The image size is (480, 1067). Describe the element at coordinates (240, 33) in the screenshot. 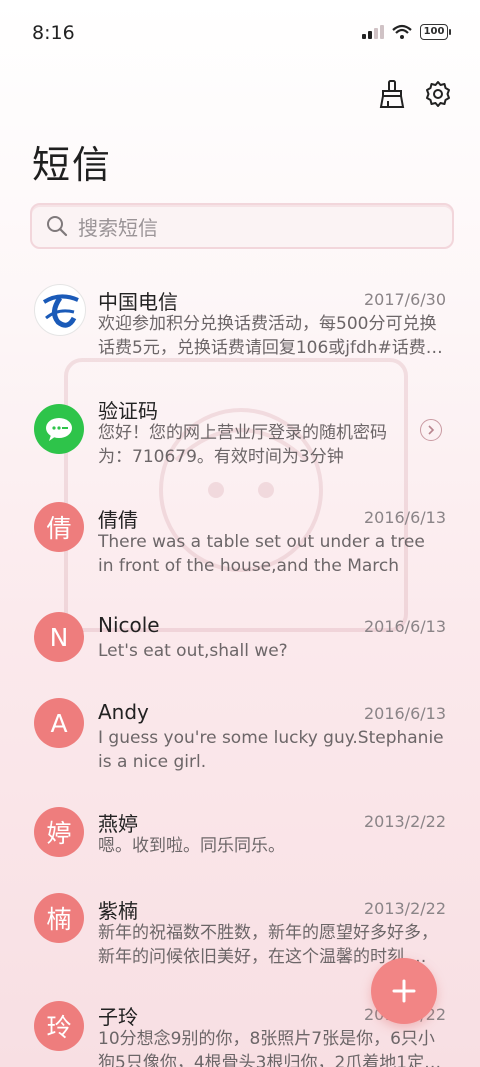

I see `status-bar: 8:16 100` at that location.